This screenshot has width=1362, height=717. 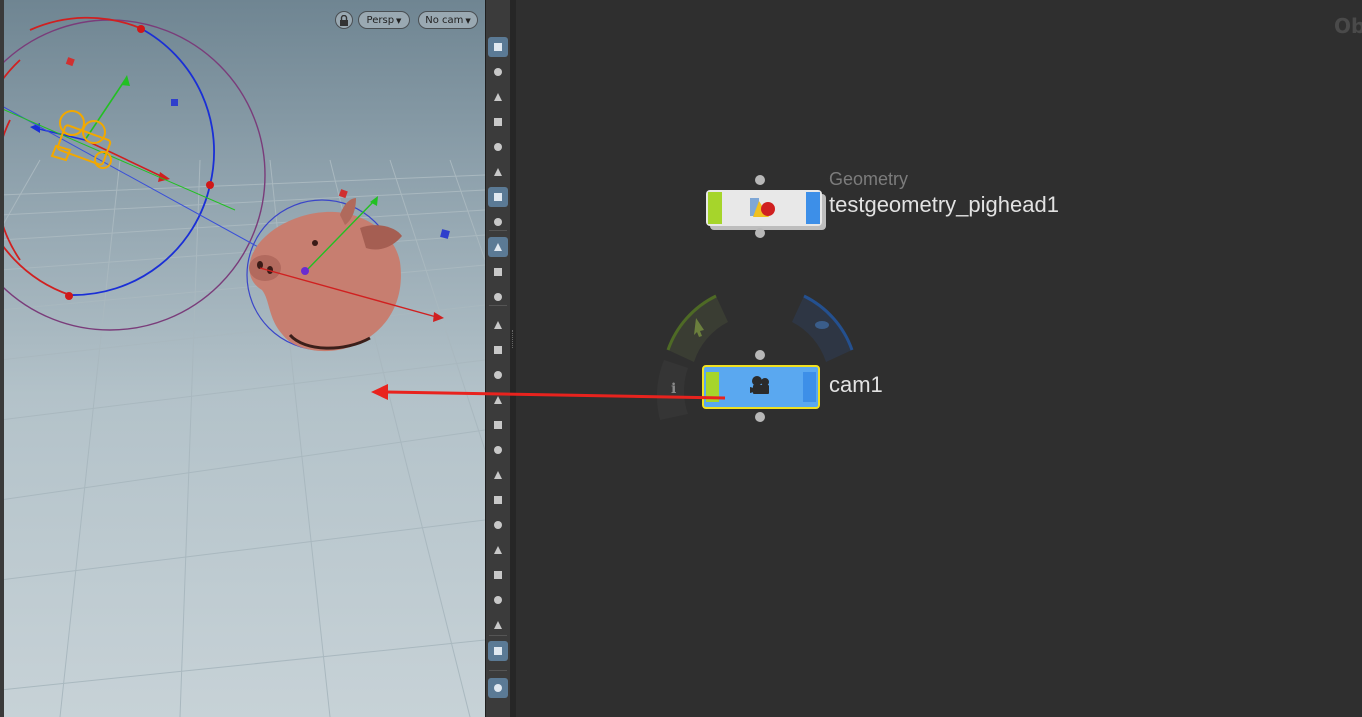 I want to click on view-menu-button: Persp ▼, so click(x=384, y=20).